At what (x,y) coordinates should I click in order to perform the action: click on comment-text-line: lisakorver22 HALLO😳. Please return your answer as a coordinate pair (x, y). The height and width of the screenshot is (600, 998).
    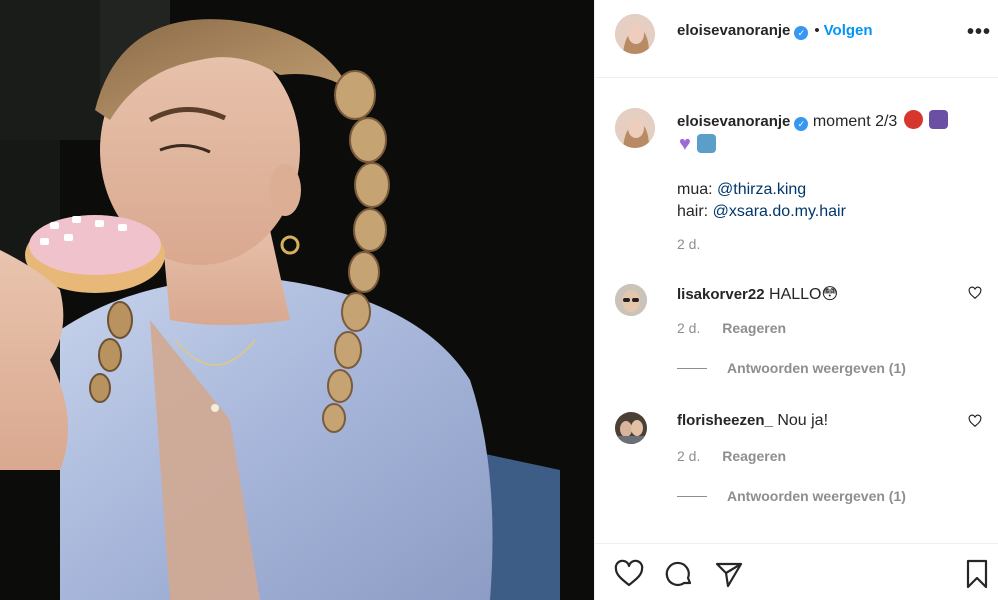
    Looking at the image, I should click on (757, 294).